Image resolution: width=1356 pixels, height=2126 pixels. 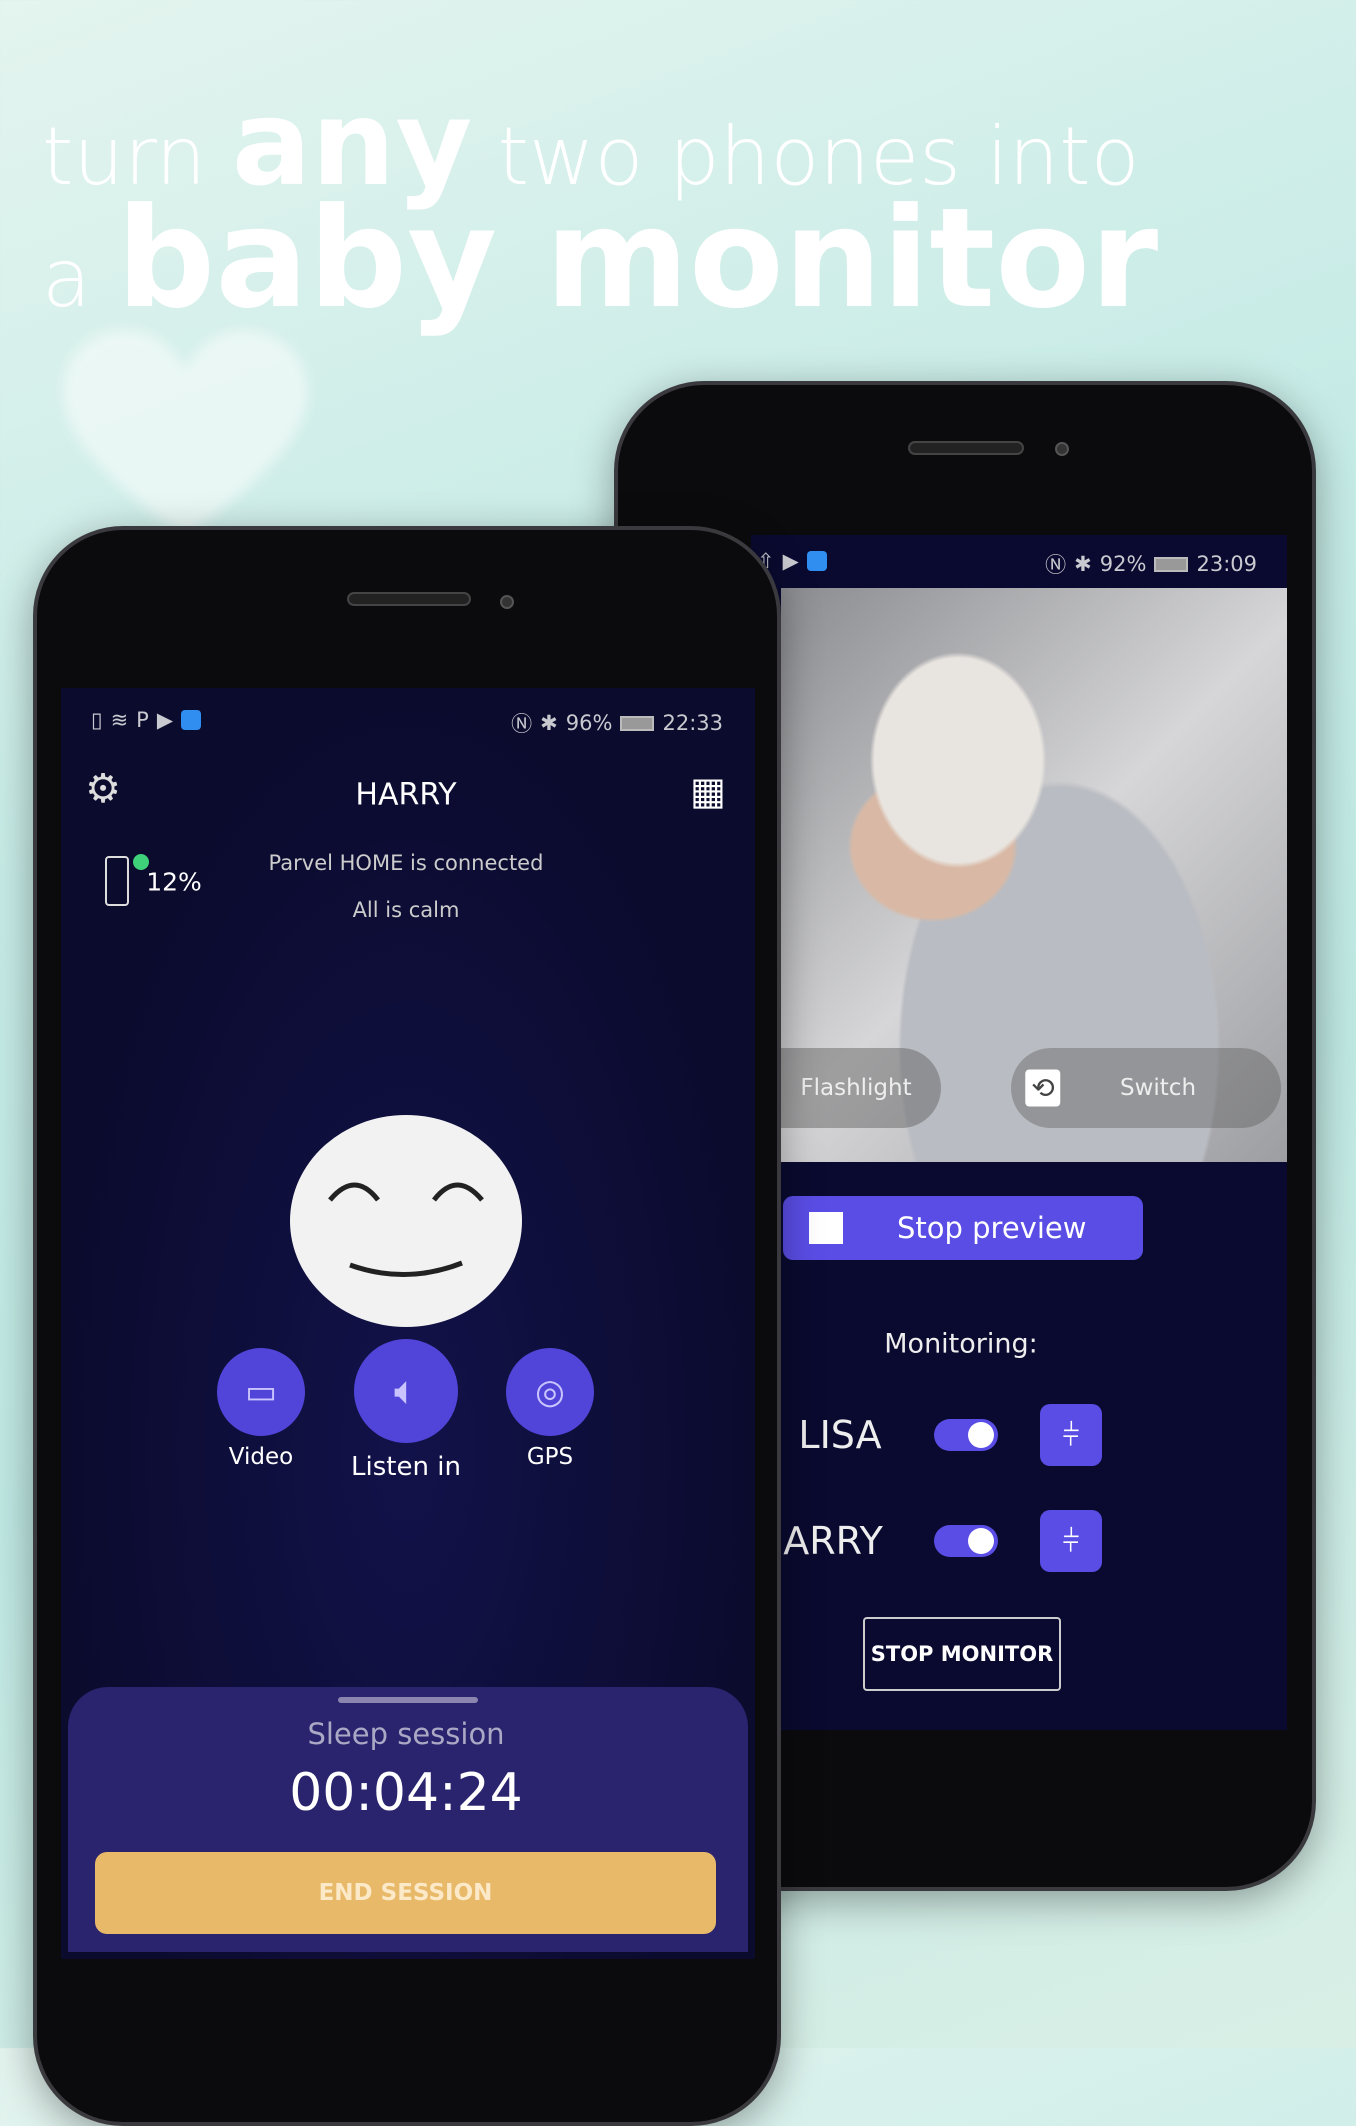 I want to click on stop-monitor-button: STOP MONITOR, so click(x=962, y=1654).